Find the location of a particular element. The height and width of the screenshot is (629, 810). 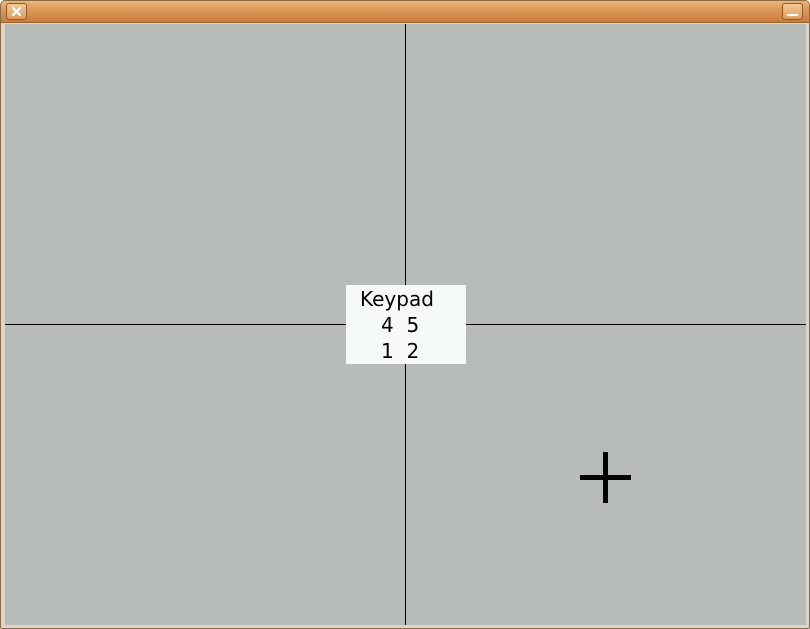

keypad-row-top: 4 5 is located at coordinates (400, 325).